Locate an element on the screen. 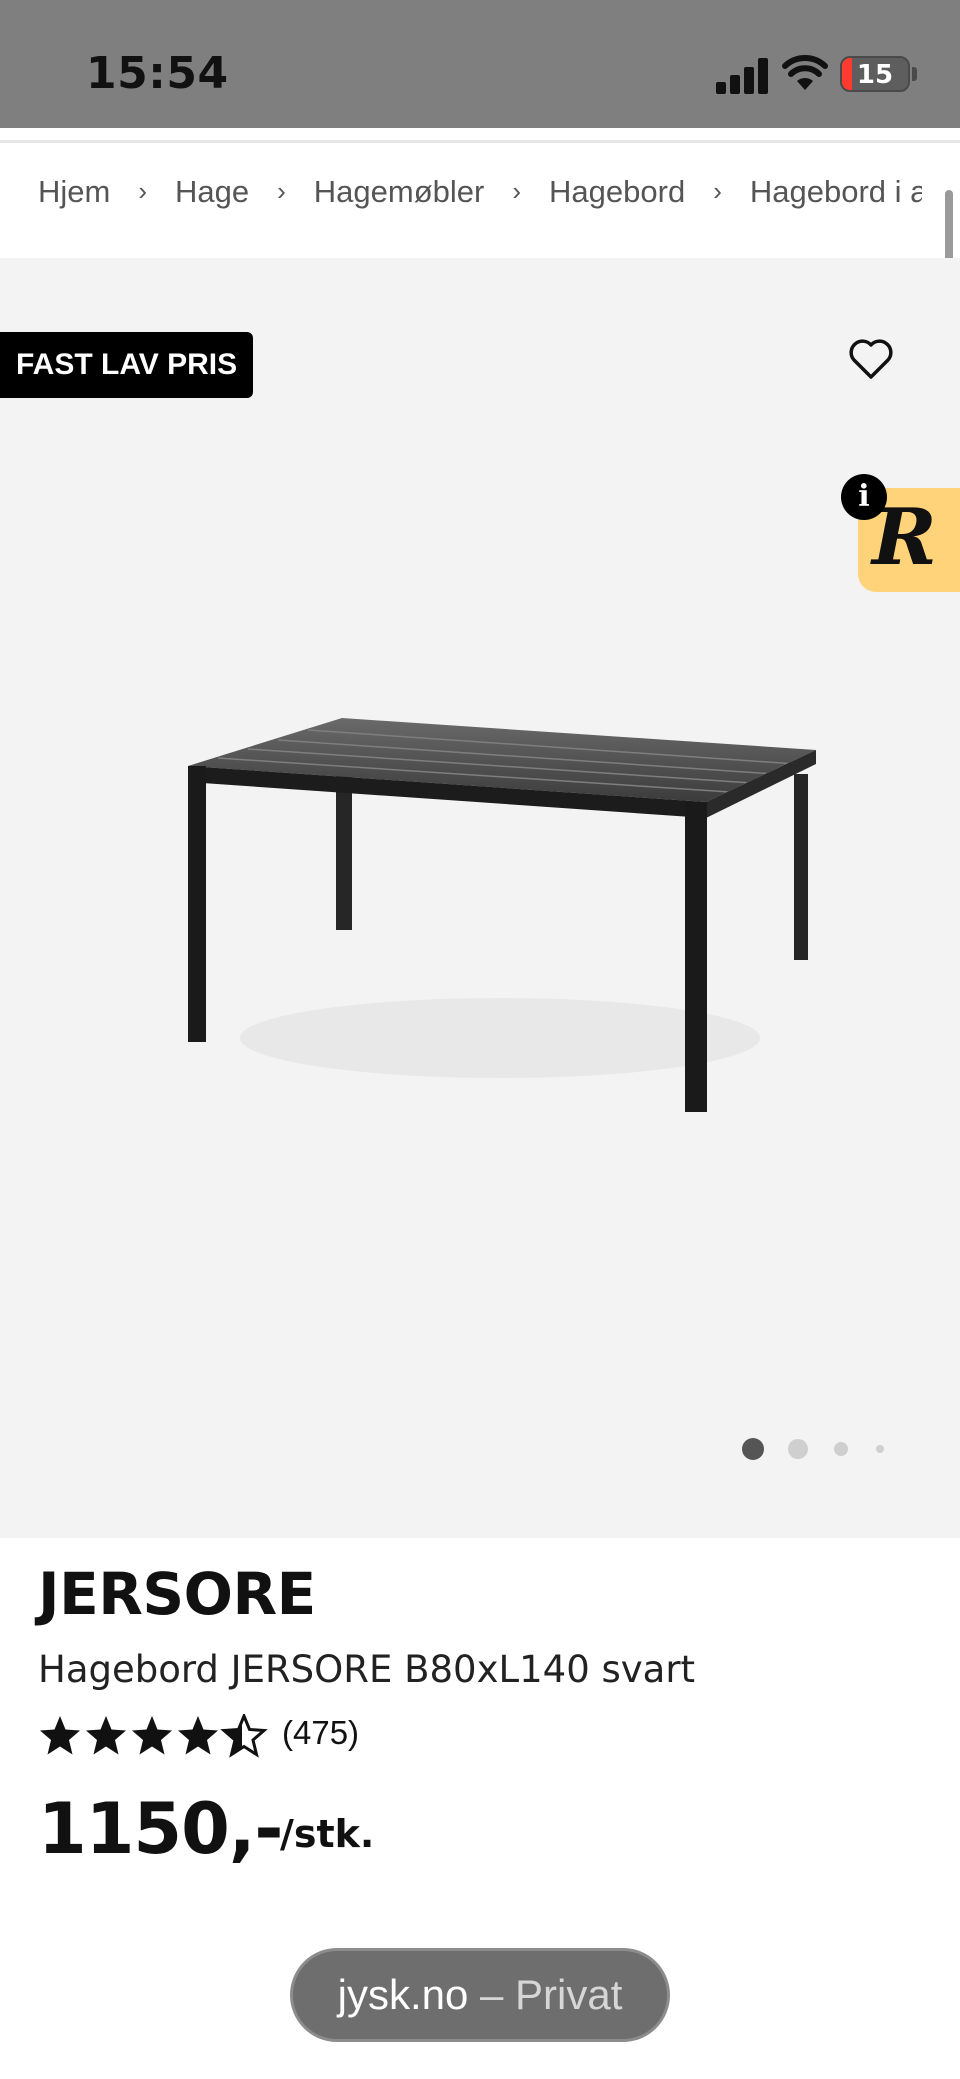  breadcrumb-item-hagemobler: Hagemøbler is located at coordinates (399, 192).